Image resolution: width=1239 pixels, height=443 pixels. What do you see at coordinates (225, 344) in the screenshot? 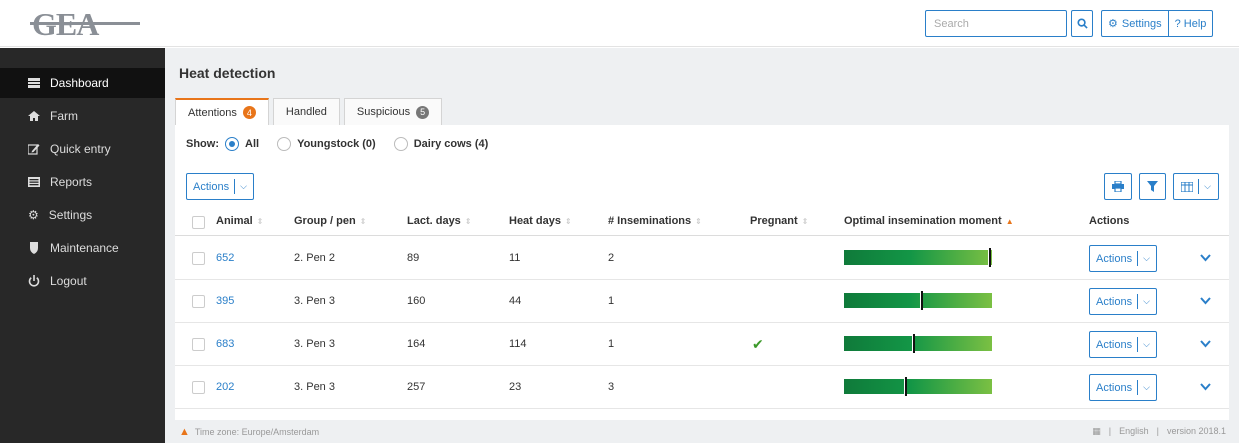
I see `animal-link: 683` at bounding box center [225, 344].